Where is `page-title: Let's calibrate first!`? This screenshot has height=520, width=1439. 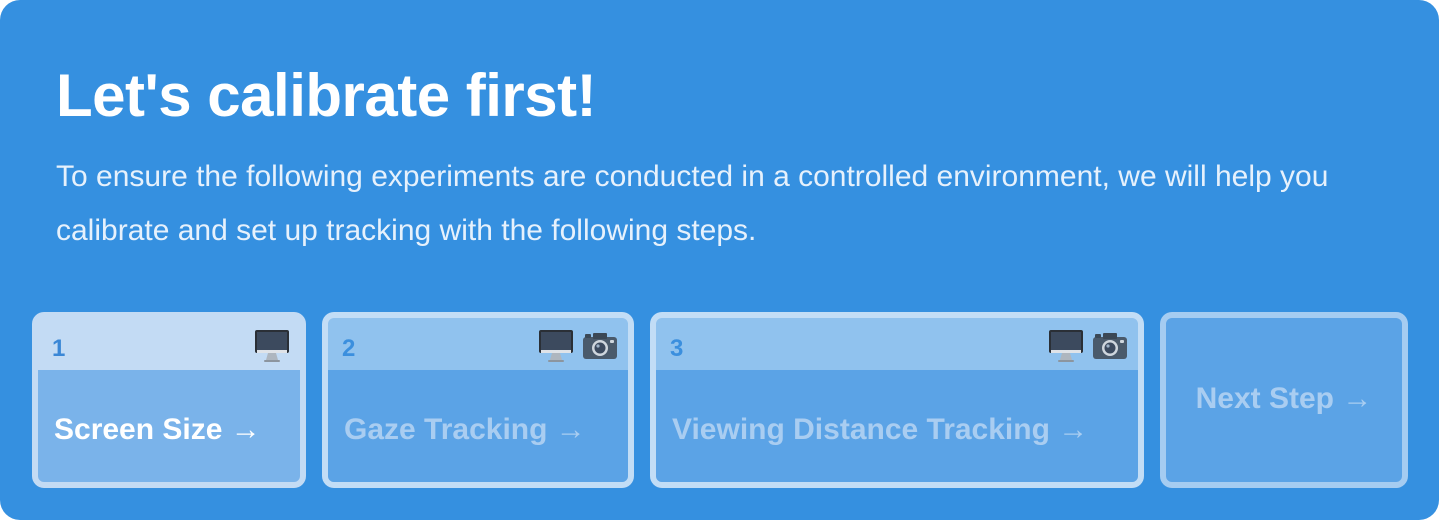
page-title: Let's calibrate first! is located at coordinates (326, 95).